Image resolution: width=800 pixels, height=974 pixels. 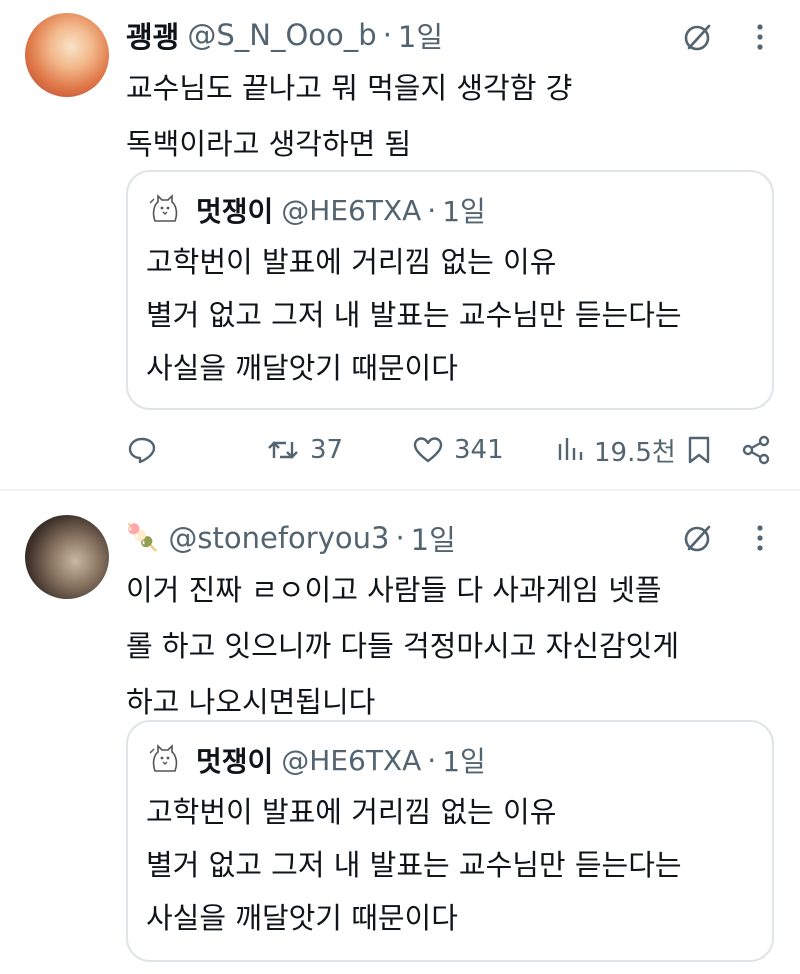 I want to click on retweet-button: 37, so click(x=304, y=450).